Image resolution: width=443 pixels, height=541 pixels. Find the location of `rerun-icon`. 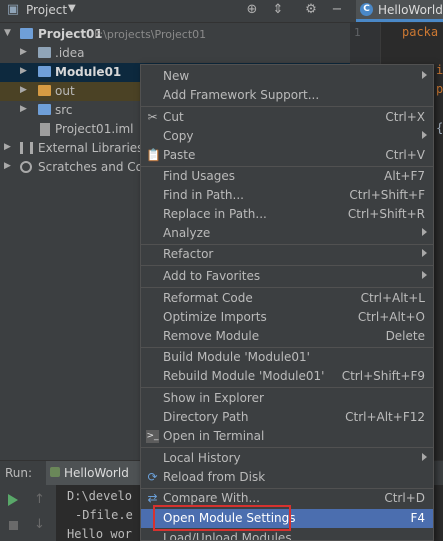

rerun-icon is located at coordinates (13, 500).